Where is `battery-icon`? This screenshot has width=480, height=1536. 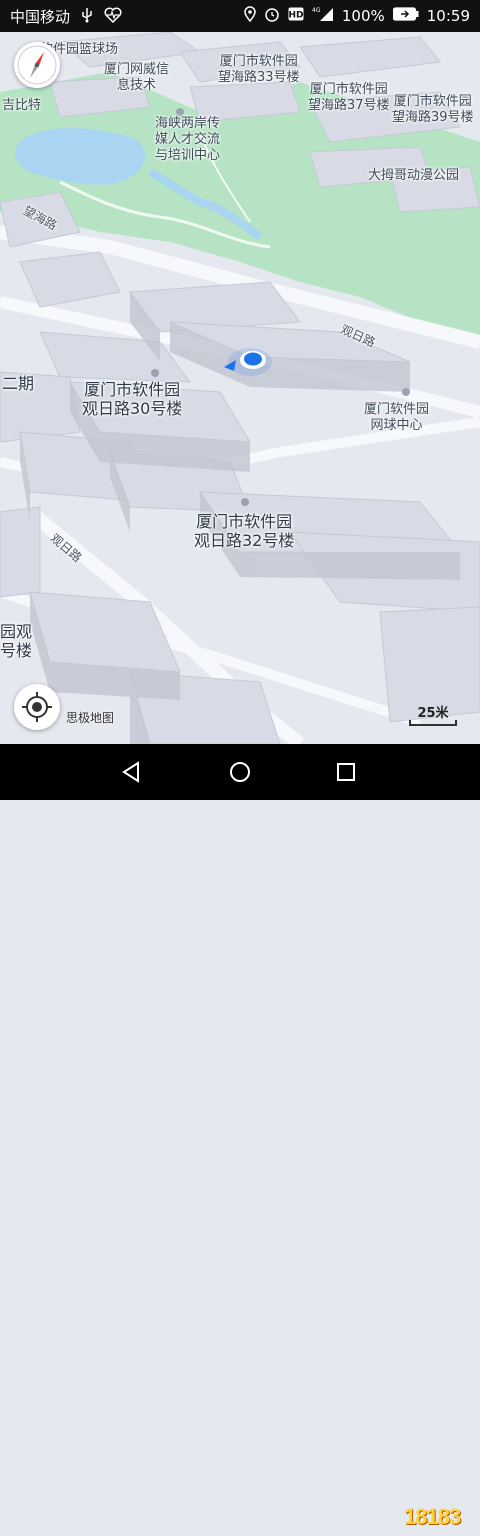 battery-icon is located at coordinates (405, 16).